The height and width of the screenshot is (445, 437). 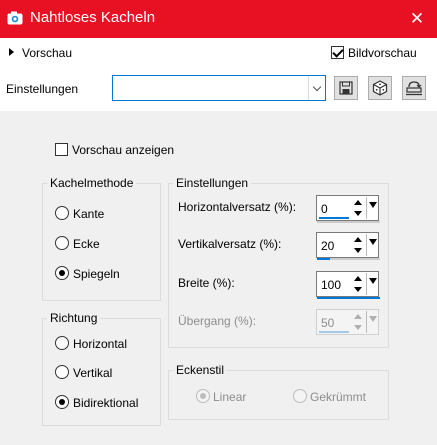 I want to click on width-level-bar, so click(x=348, y=298).